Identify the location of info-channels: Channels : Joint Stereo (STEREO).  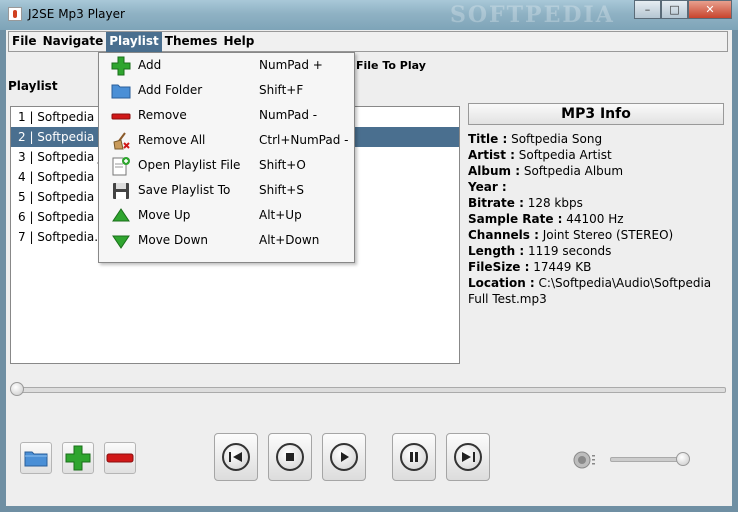
(571, 235).